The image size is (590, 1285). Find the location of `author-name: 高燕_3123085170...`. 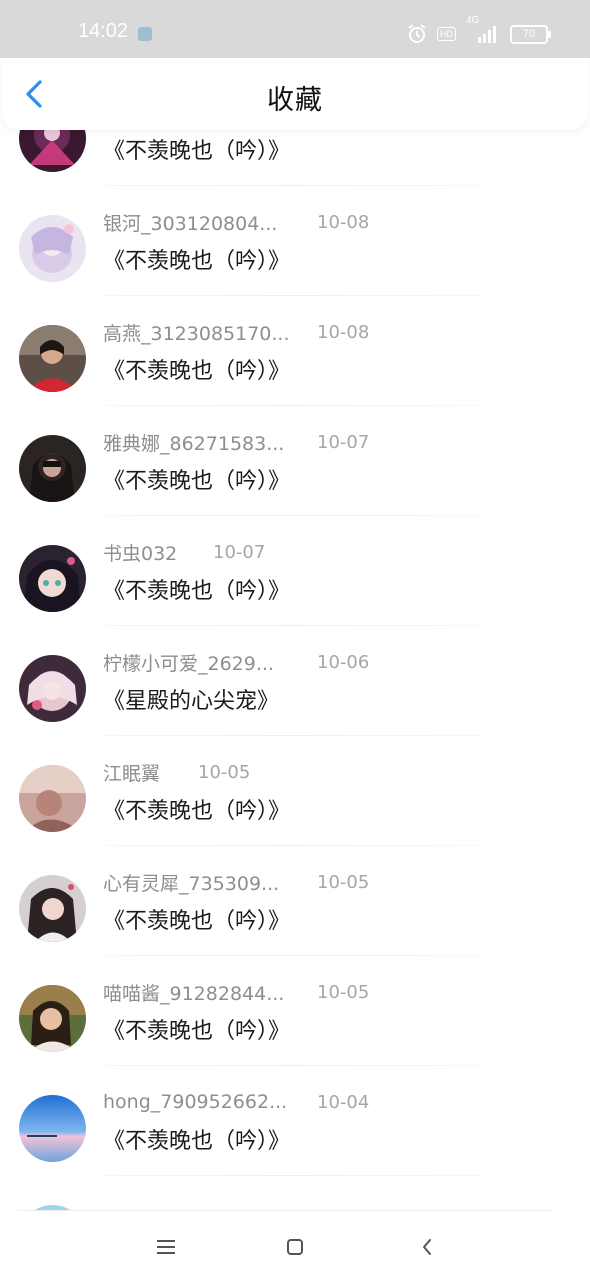

author-name: 高燕_3123085170... is located at coordinates (196, 333).